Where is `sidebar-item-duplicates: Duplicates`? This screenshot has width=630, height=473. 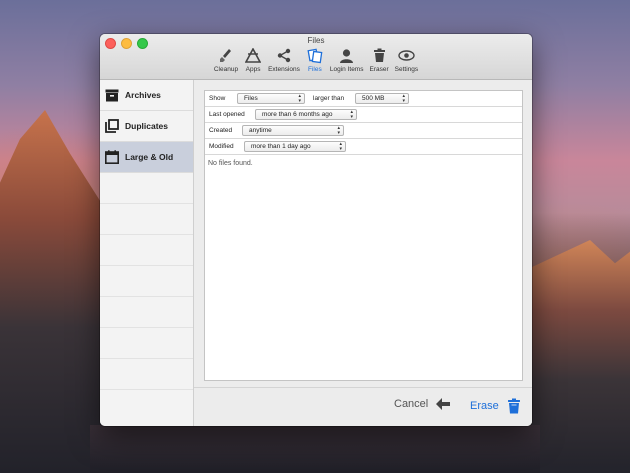 sidebar-item-duplicates: Duplicates is located at coordinates (146, 126).